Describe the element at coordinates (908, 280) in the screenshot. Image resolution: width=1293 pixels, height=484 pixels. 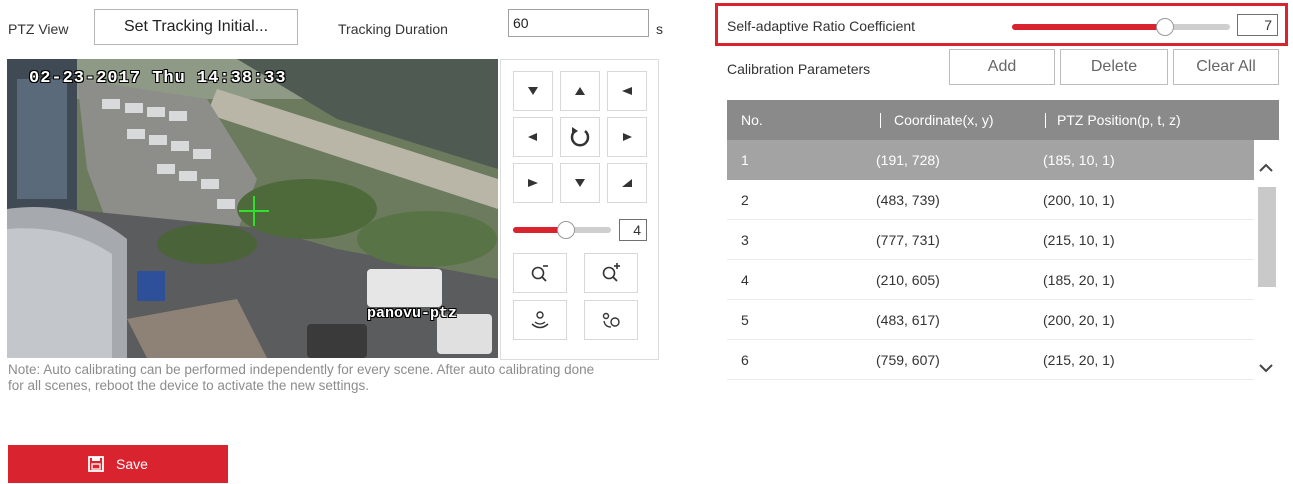
I see `row-coordinate: (210, 605)` at that location.